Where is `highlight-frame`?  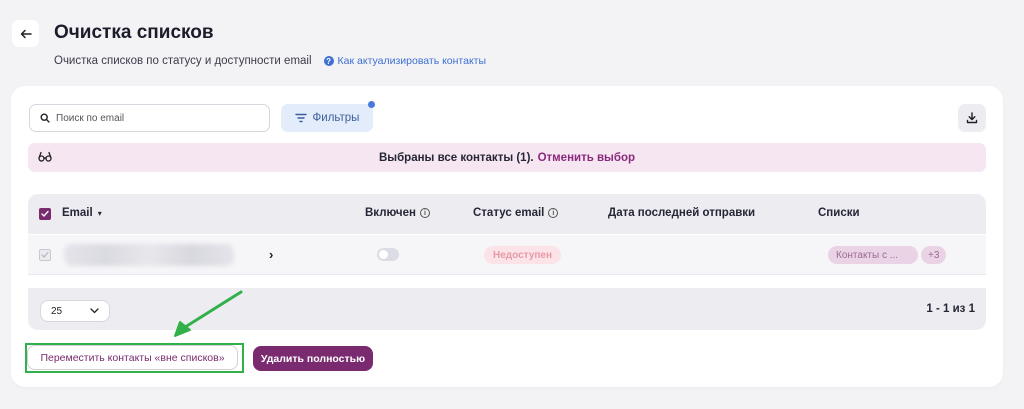
highlight-frame is located at coordinates (134, 358).